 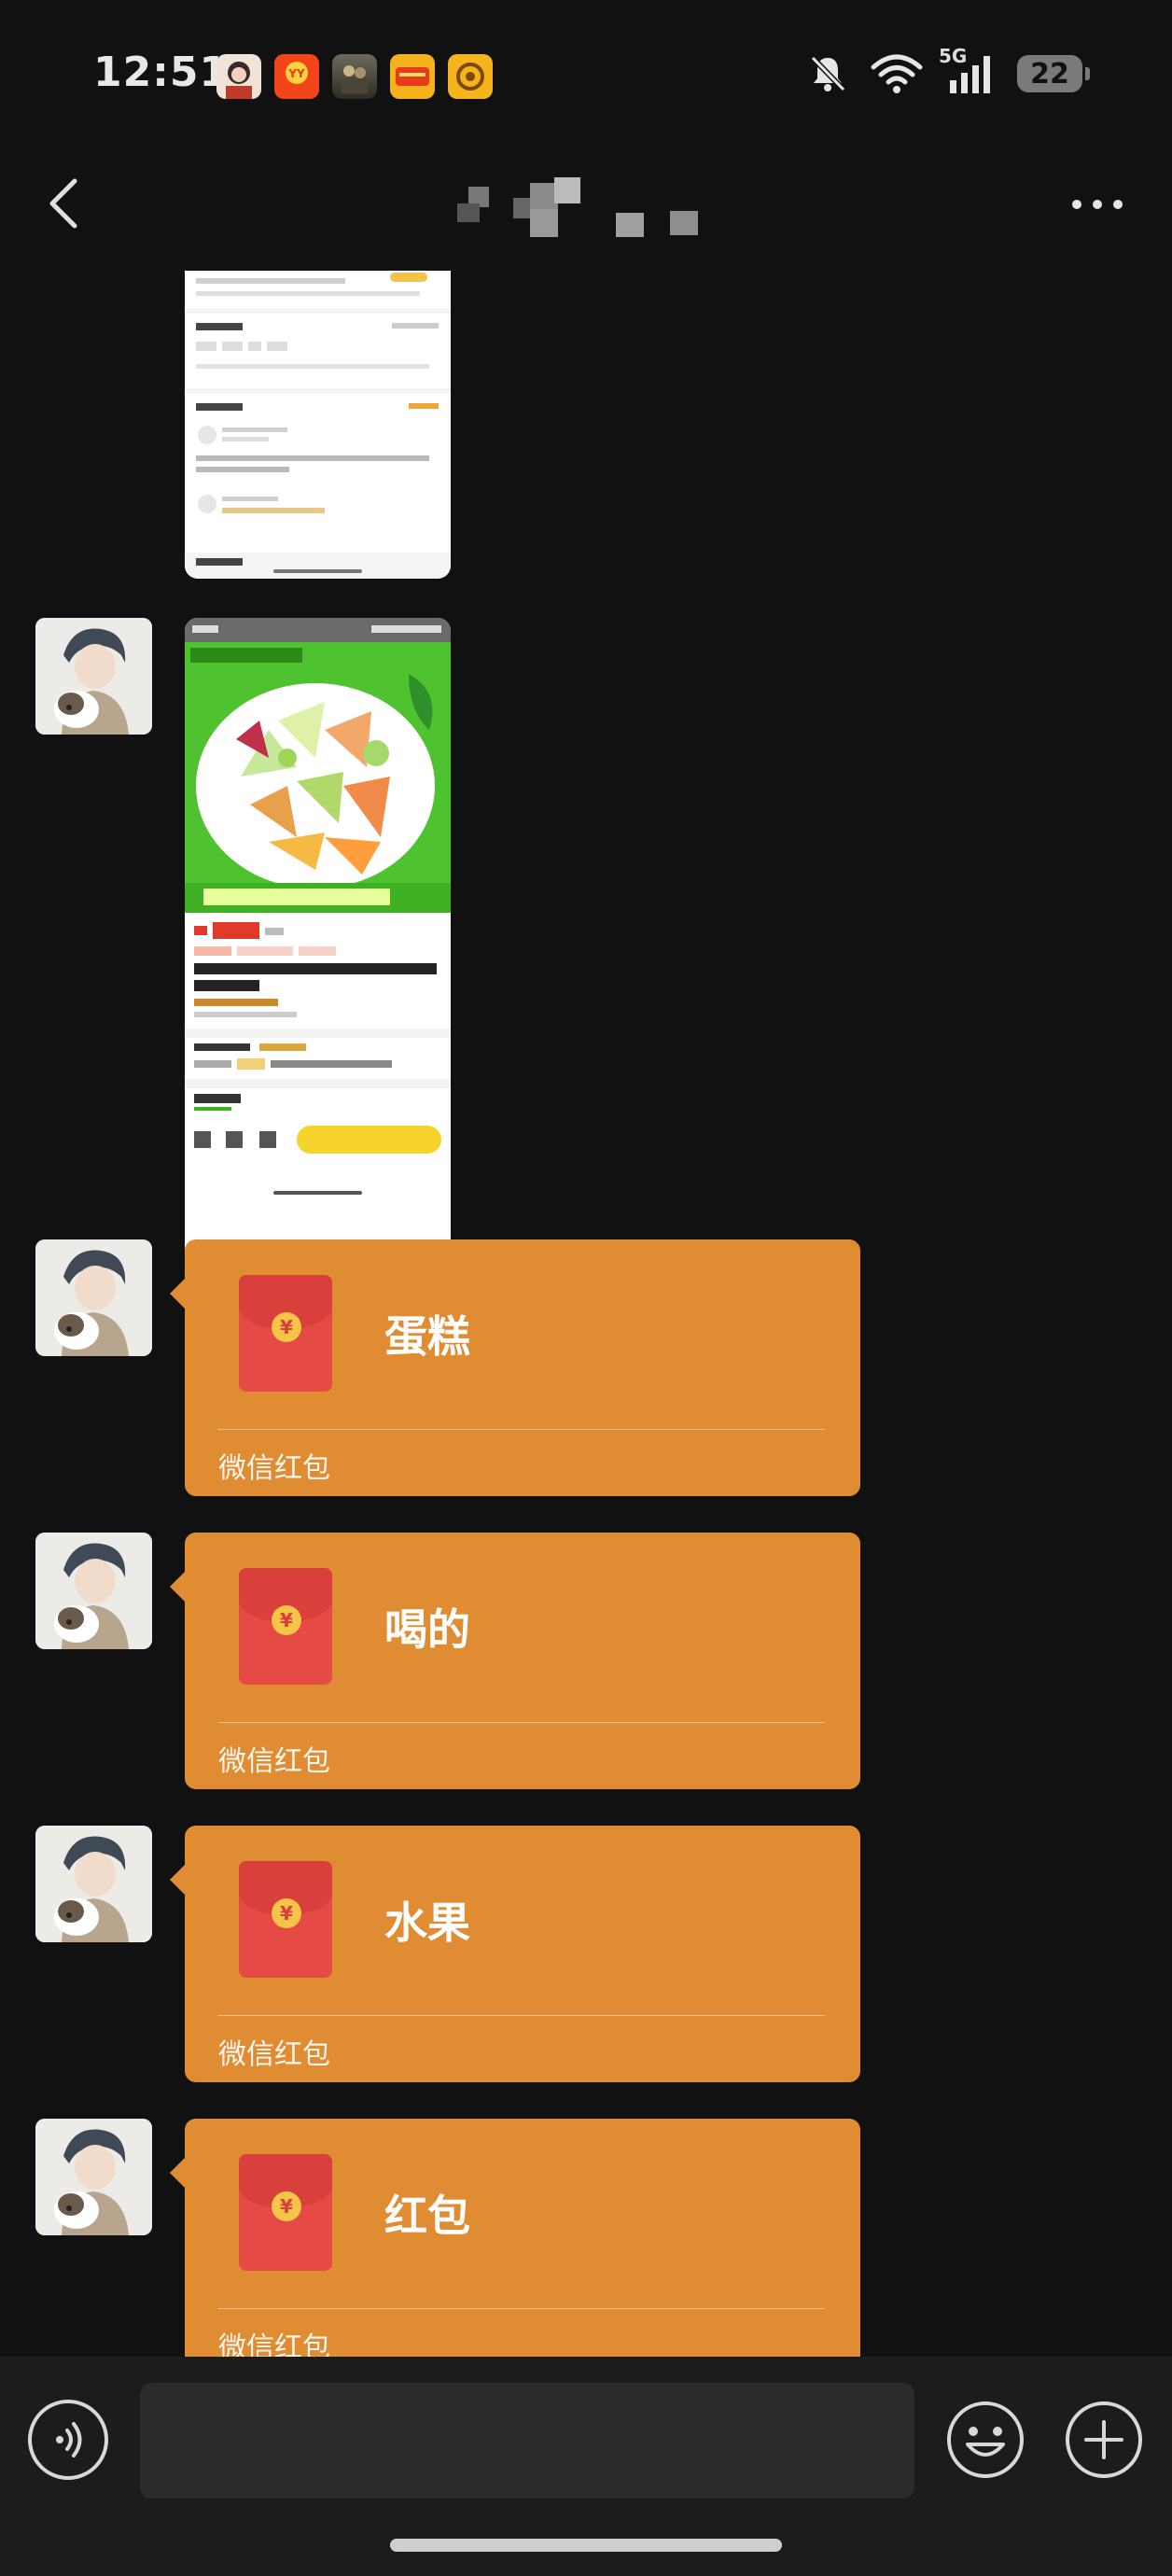 I want to click on contact-avatar-icon, so click(x=238, y=76).